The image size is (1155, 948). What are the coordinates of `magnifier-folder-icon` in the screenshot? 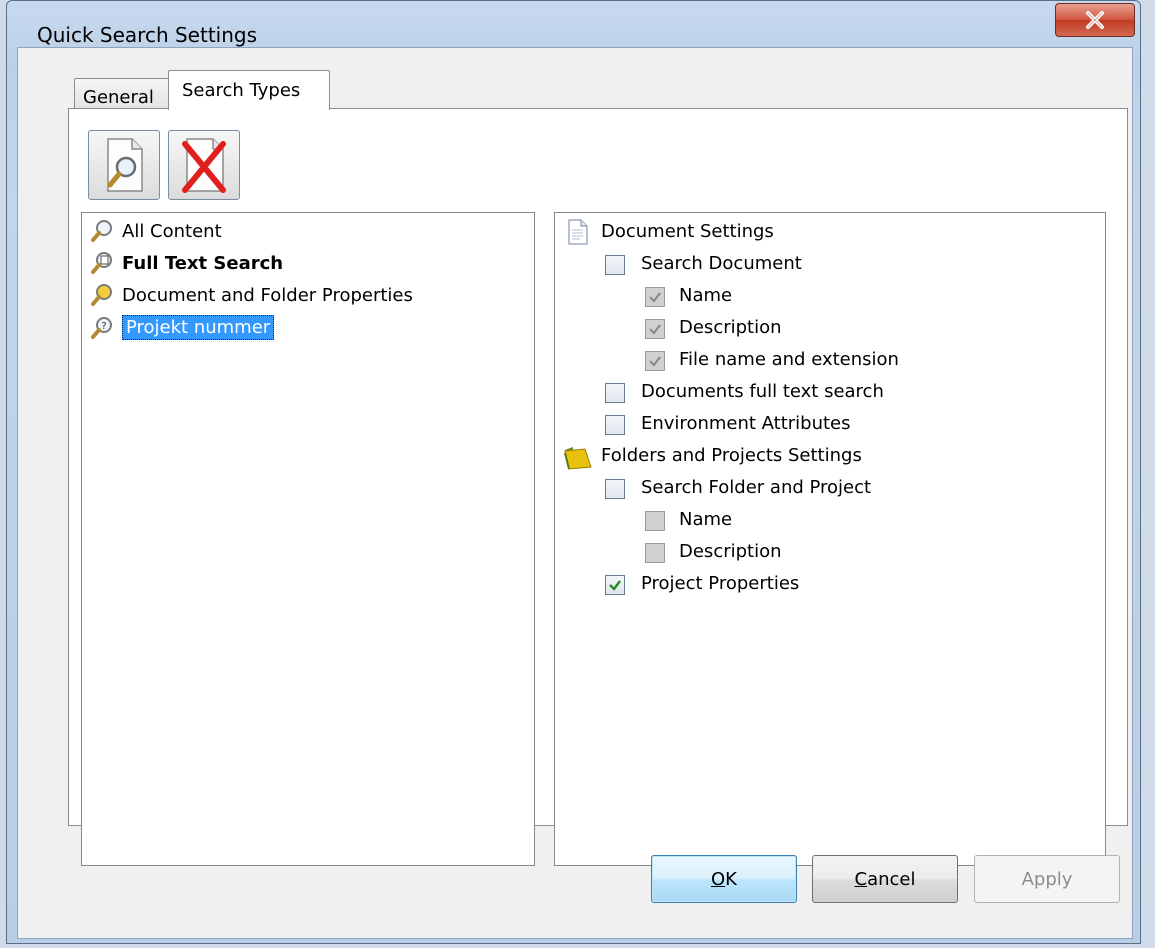 It's located at (102, 295).